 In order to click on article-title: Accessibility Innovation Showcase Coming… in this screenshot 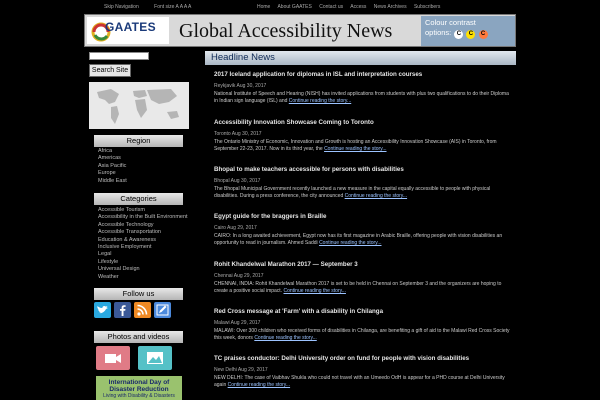, I will do `click(364, 122)`.